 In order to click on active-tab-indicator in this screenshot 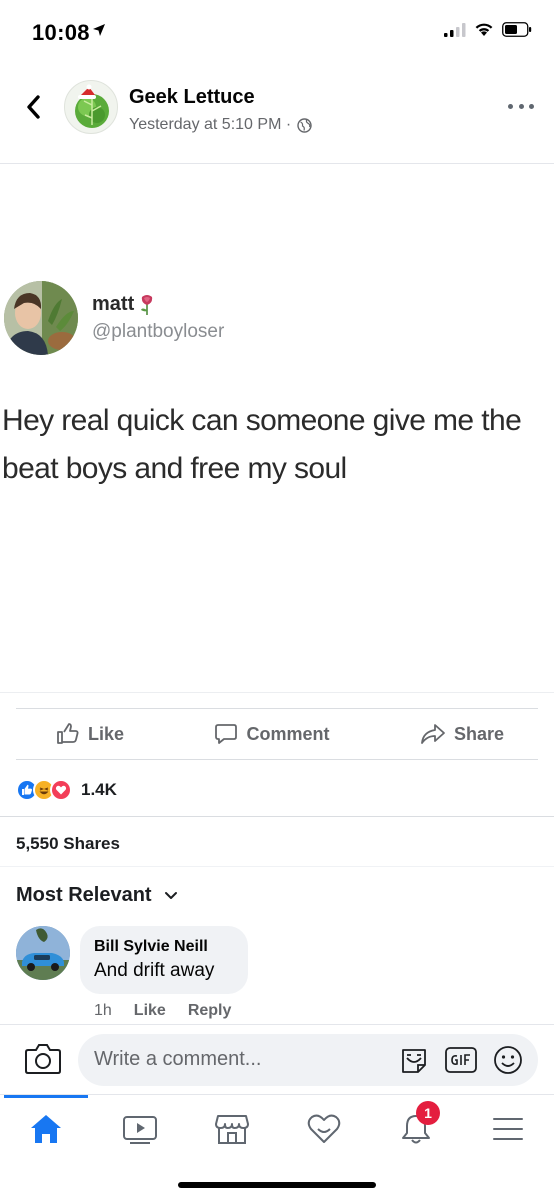, I will do `click(46, 1096)`.